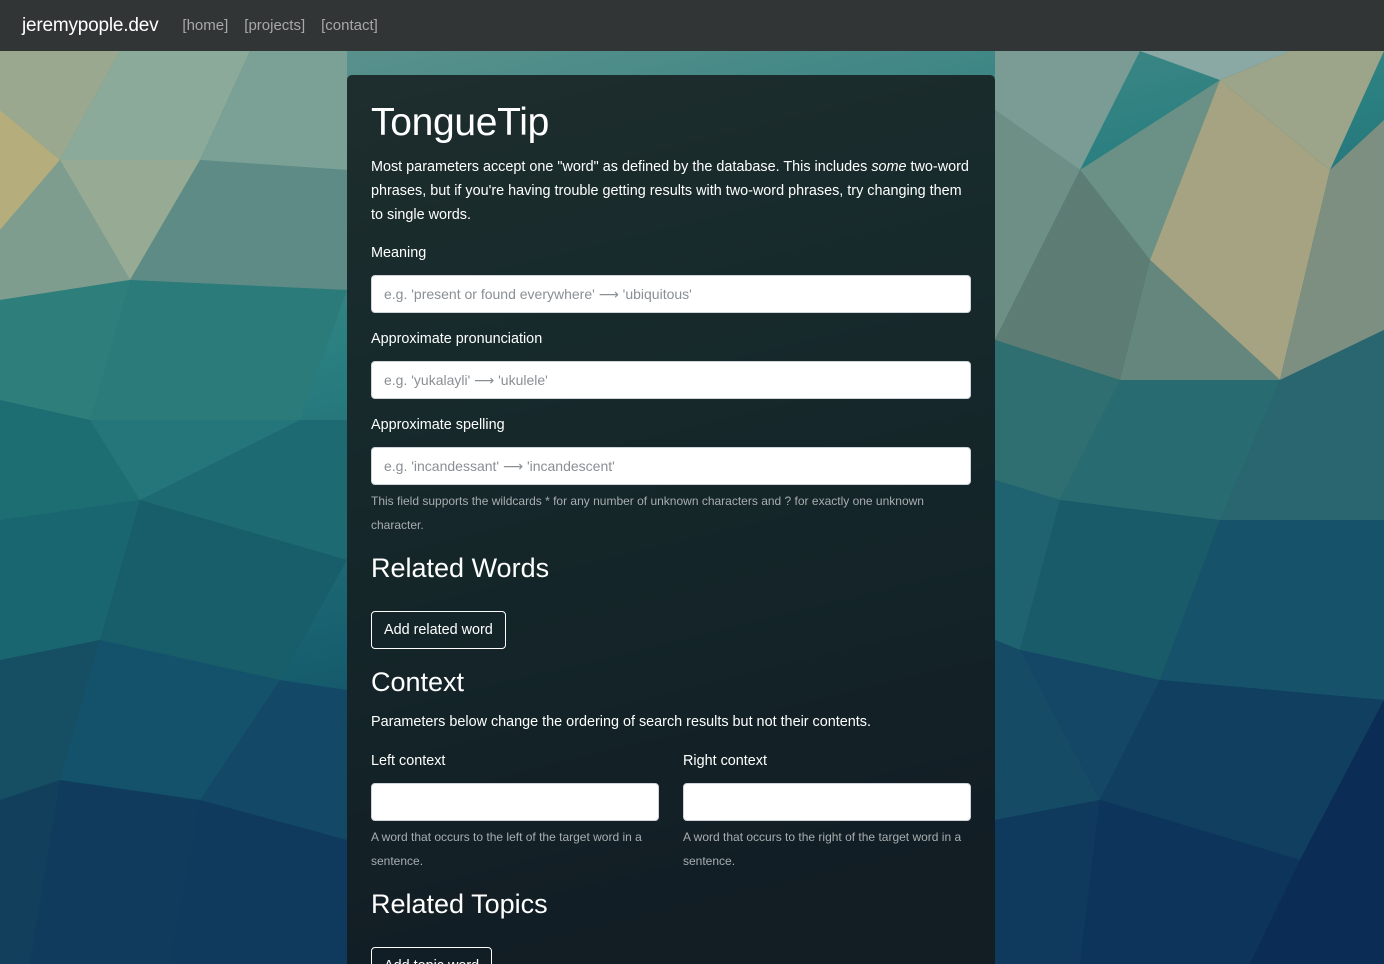  Describe the element at coordinates (432, 955) in the screenshot. I see `add-topic-word-button: Add topic word` at that location.